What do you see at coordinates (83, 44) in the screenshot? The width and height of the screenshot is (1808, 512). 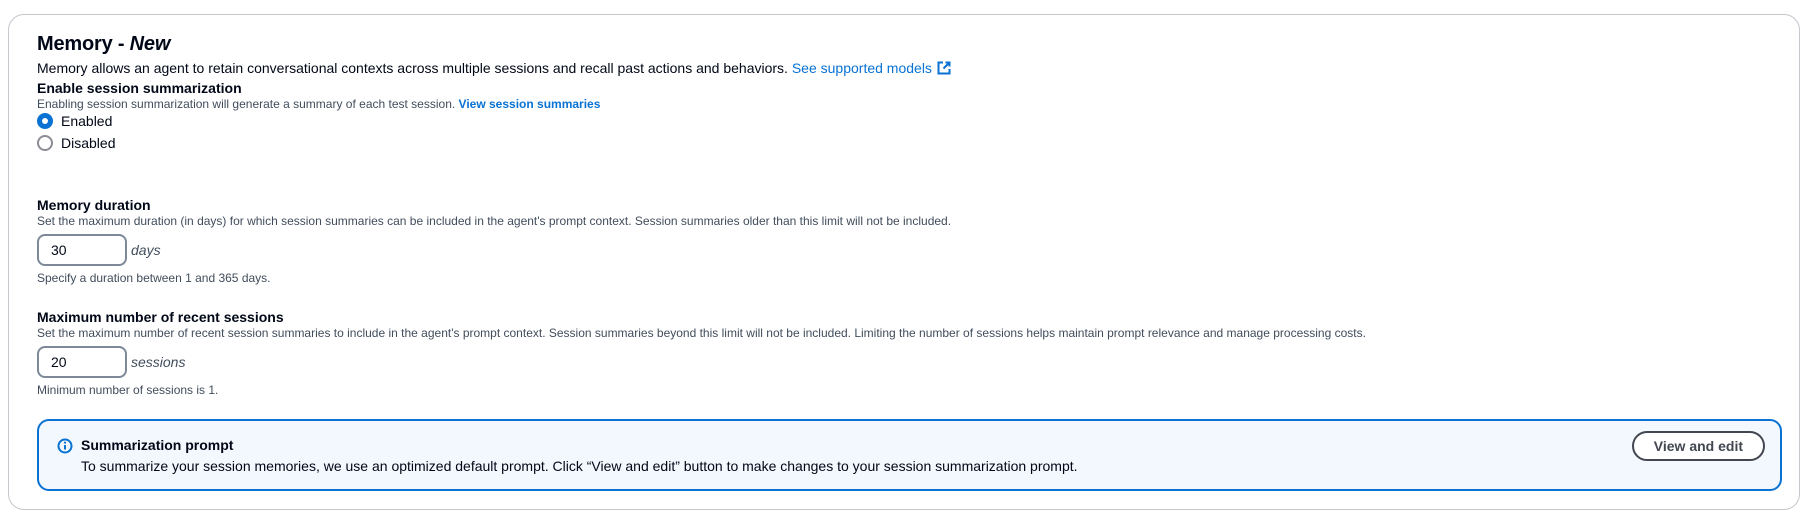 I see `section-title-text: Memory -` at bounding box center [83, 44].